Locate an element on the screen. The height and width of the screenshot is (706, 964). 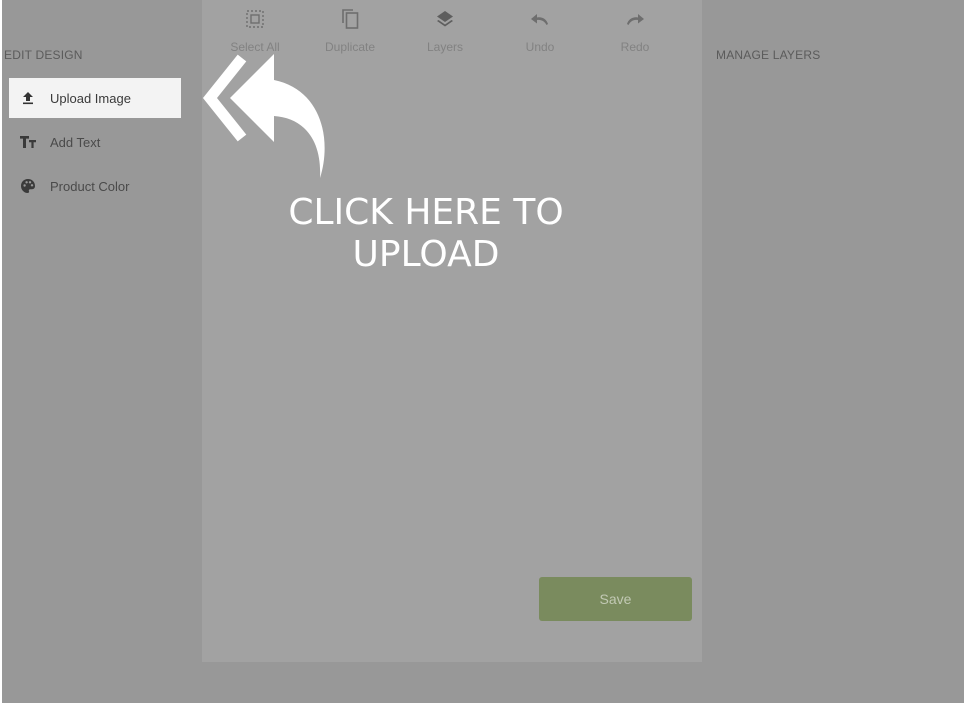
select-all-button: Select All is located at coordinates (255, 30).